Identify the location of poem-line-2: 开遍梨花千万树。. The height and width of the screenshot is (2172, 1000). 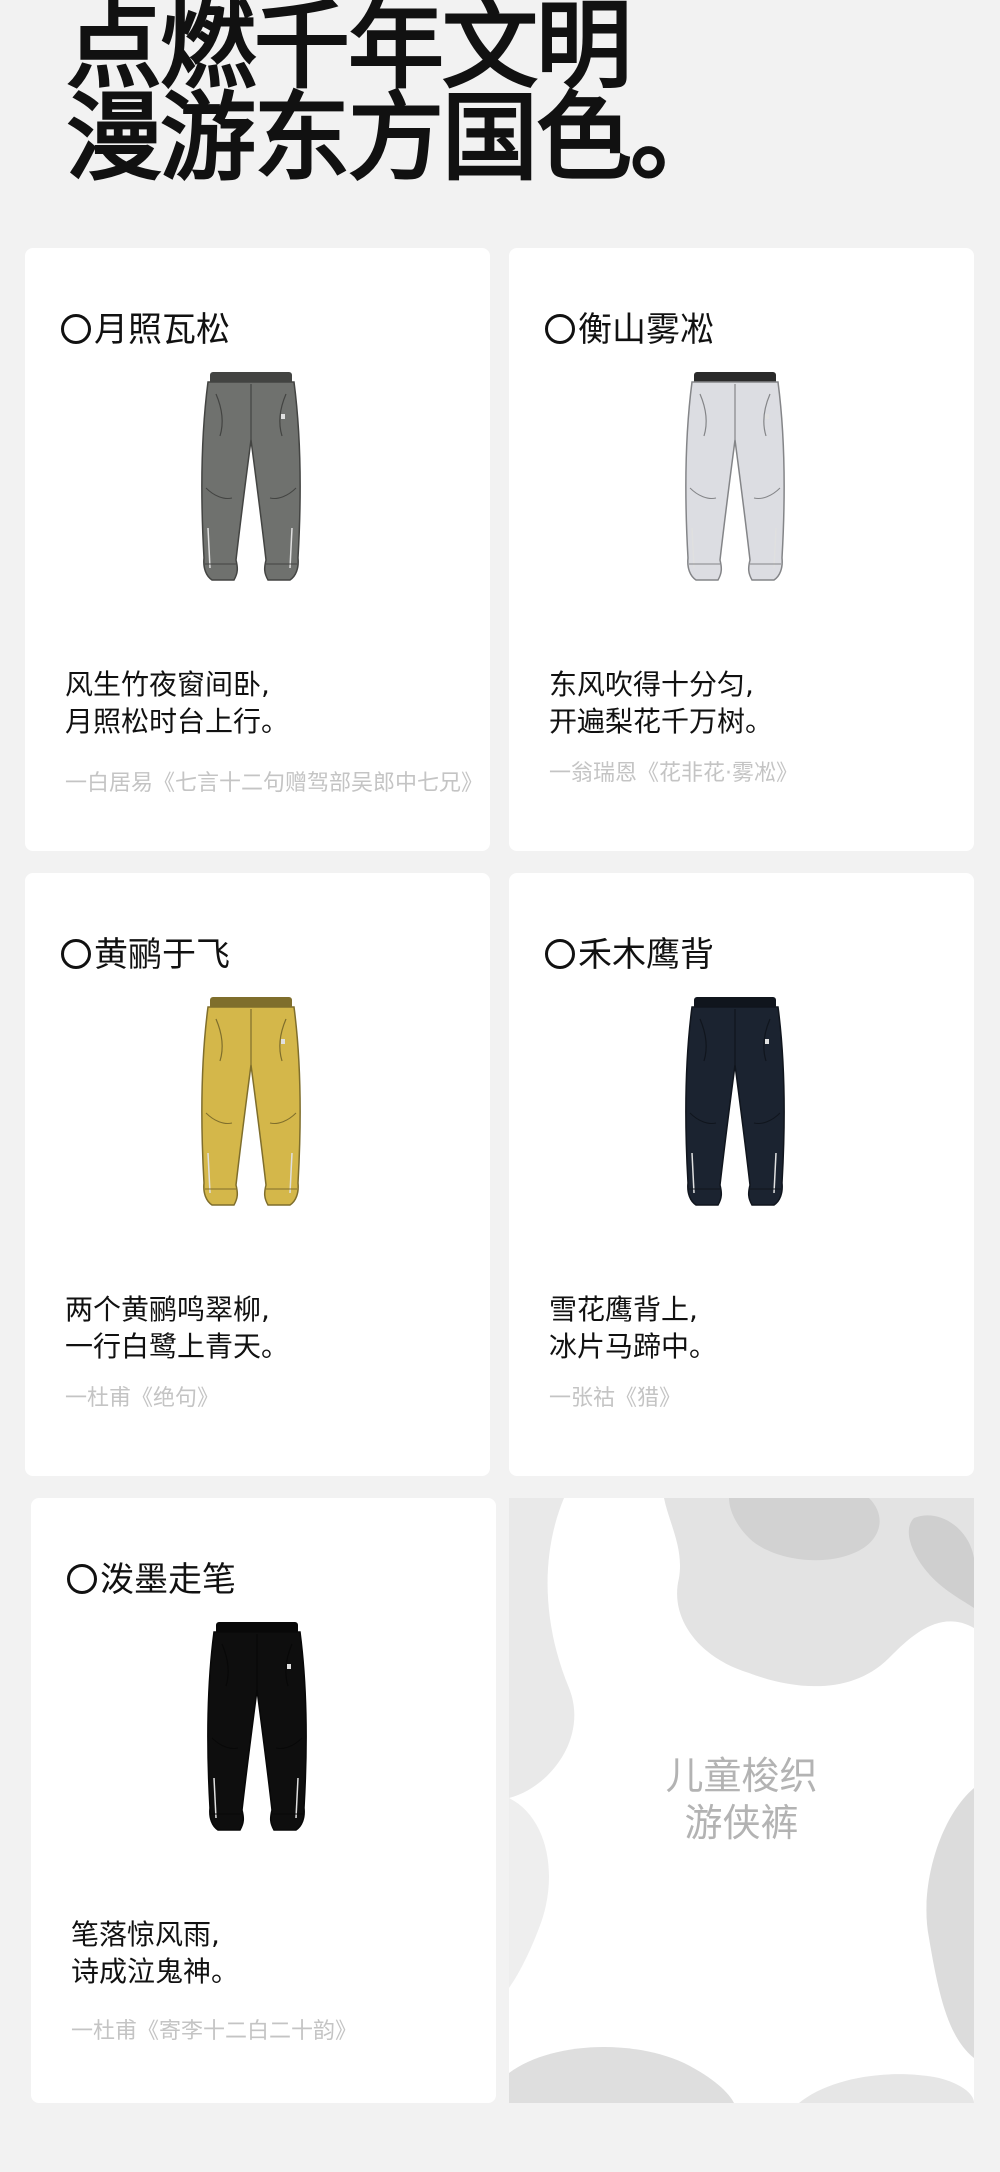
(661, 721).